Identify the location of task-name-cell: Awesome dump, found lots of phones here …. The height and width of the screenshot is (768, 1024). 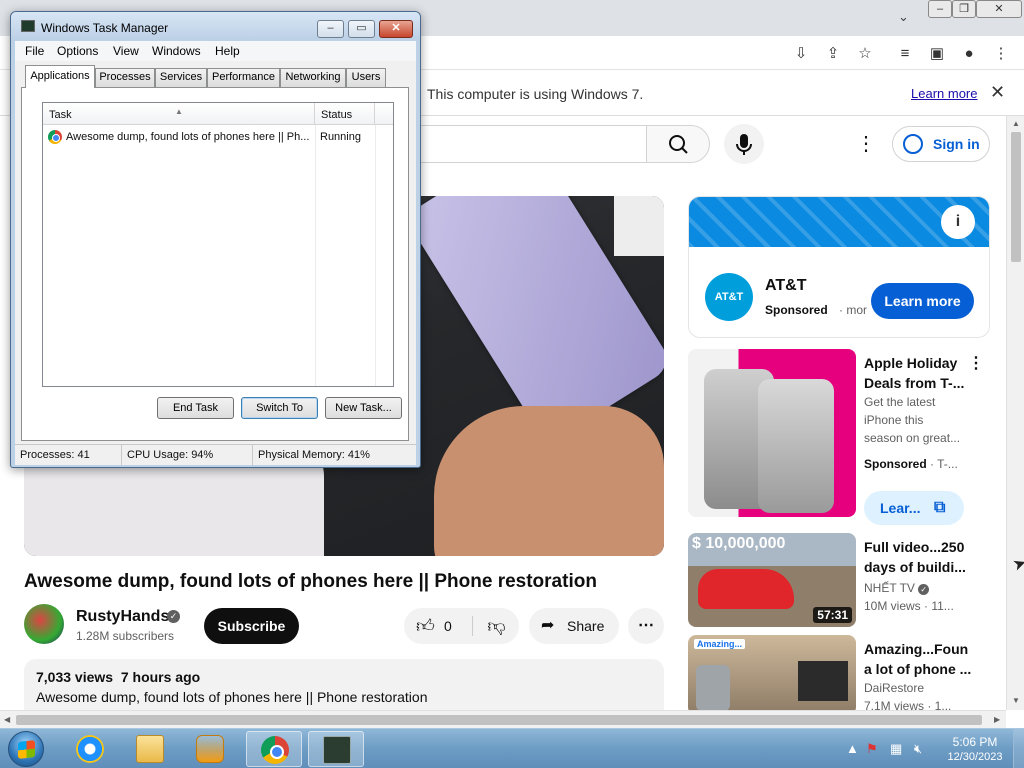
(188, 137).